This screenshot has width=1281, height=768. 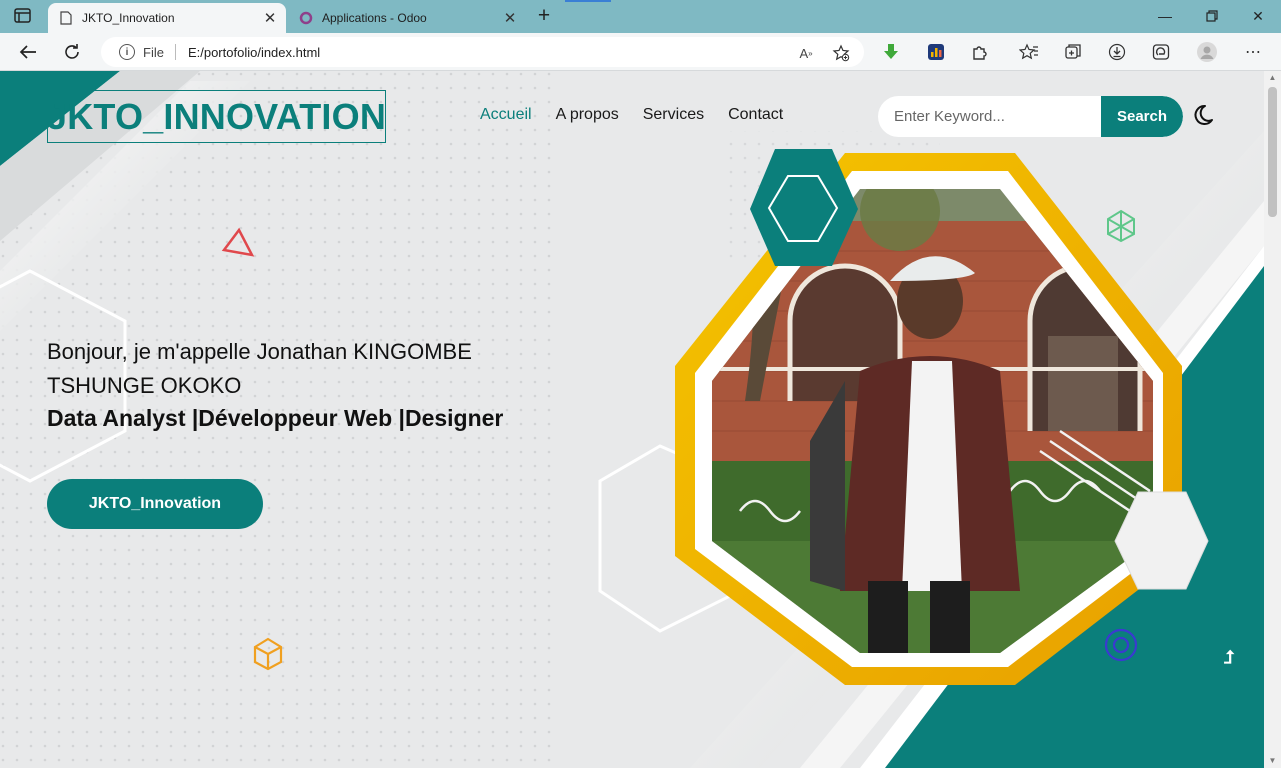 I want to click on tab-title: Applications - Odoo, so click(x=374, y=18).